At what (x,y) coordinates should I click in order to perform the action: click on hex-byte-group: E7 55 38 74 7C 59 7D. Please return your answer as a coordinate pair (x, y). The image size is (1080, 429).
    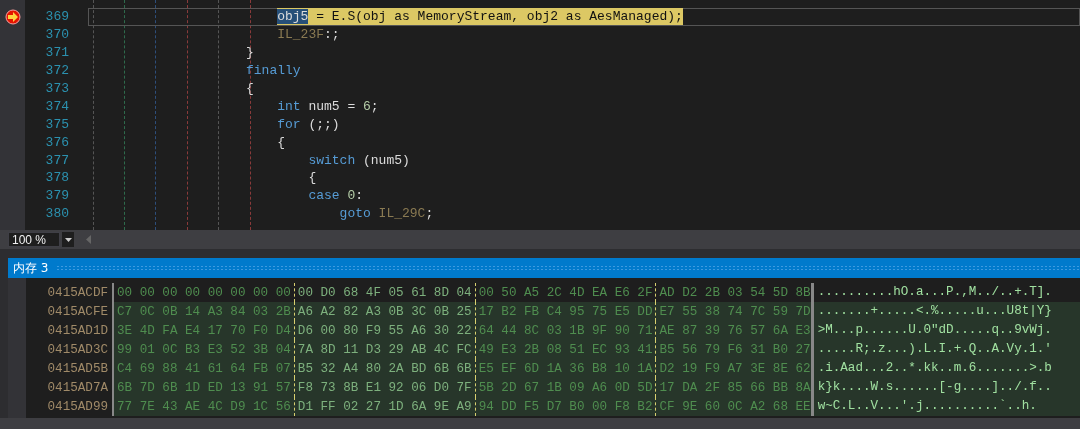
    Looking at the image, I should click on (735, 311).